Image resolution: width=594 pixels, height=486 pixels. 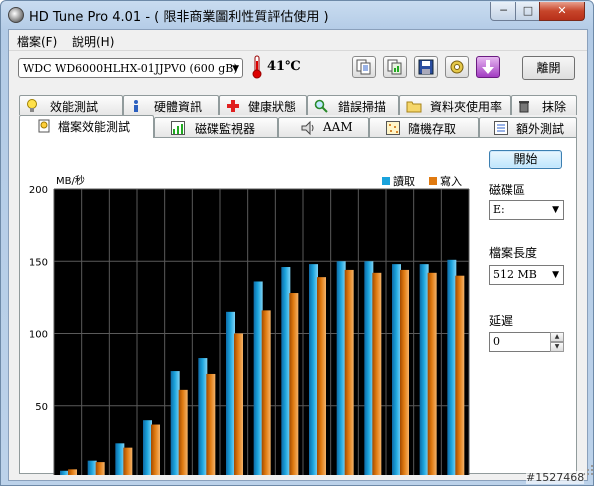 What do you see at coordinates (38, 262) in the screenshot?
I see `y-tick-label: 150` at bounding box center [38, 262].